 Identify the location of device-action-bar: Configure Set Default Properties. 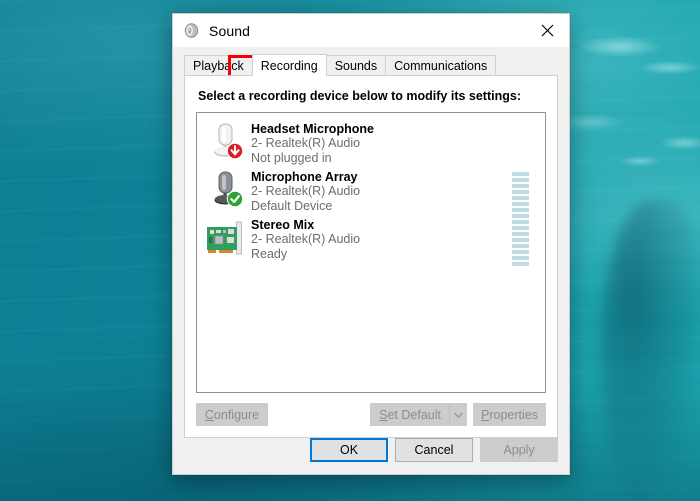
(371, 415).